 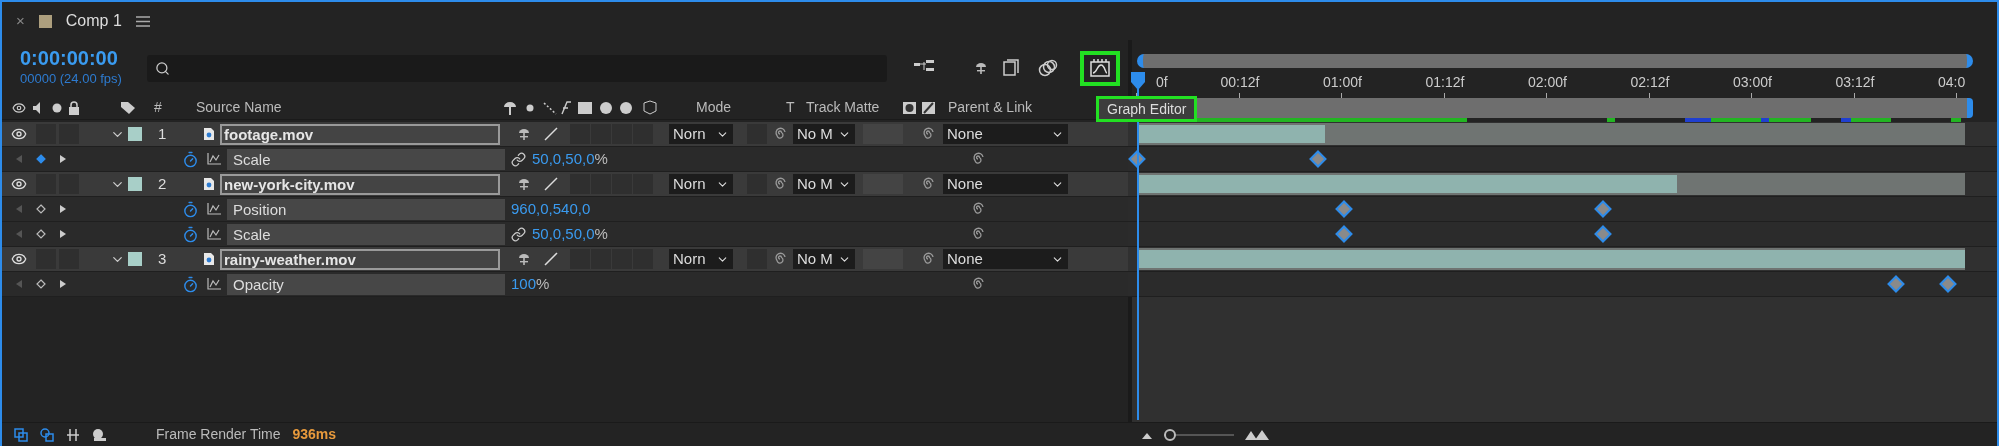 I want to click on ruler-label: 01:12f, so click(x=1445, y=82).